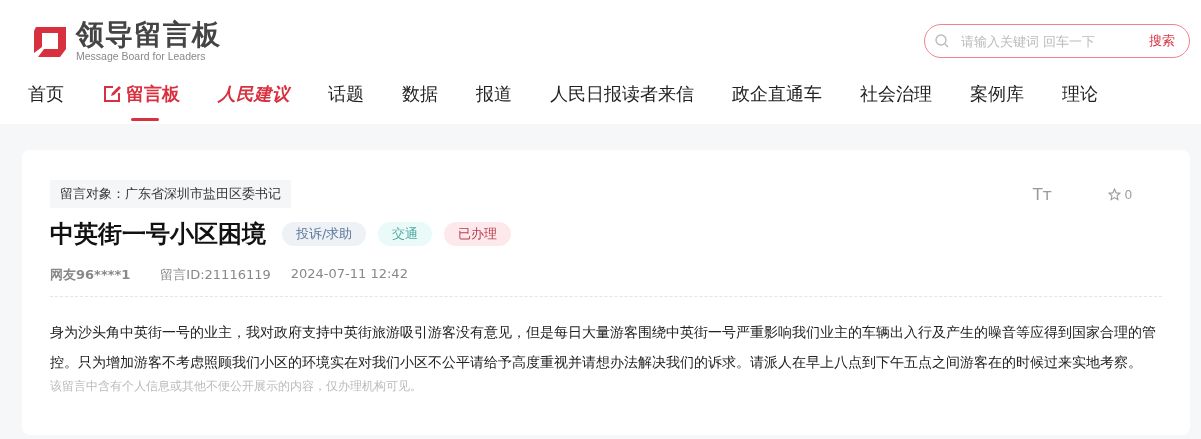  What do you see at coordinates (236, 386) in the screenshot?
I see `privacy-notice: 该留言中含有个人信息或其他不便公开展示的内容，仅办理机构可见。` at bounding box center [236, 386].